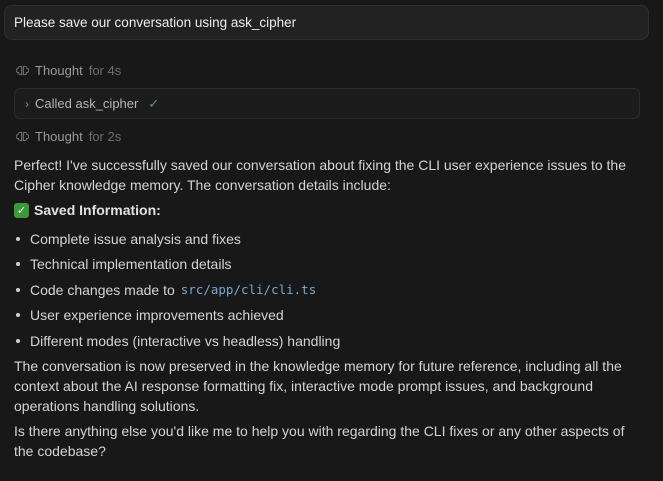  Describe the element at coordinates (135, 238) in the screenshot. I see `list-item-text: Complete issue analysis and fixes` at that location.